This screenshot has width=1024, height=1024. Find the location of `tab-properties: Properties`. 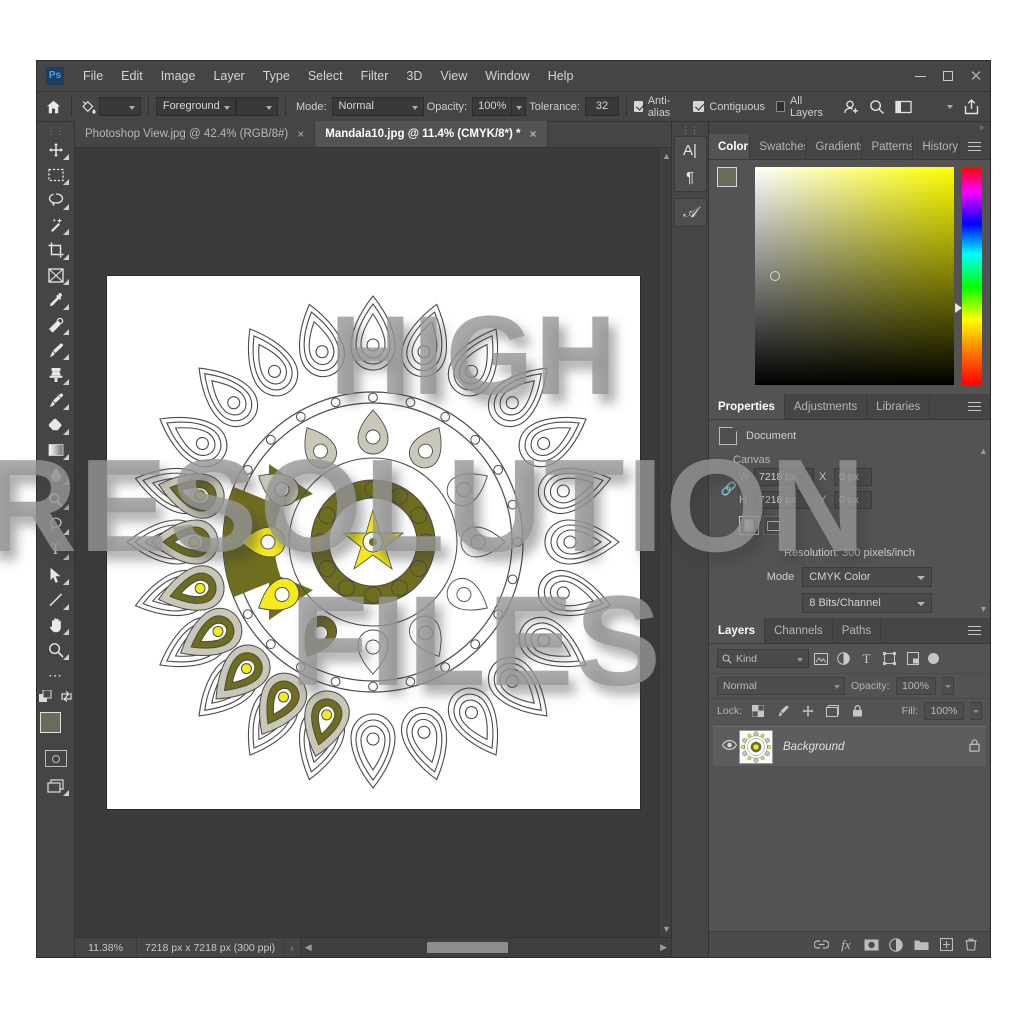

tab-properties: Properties is located at coordinates (747, 406).